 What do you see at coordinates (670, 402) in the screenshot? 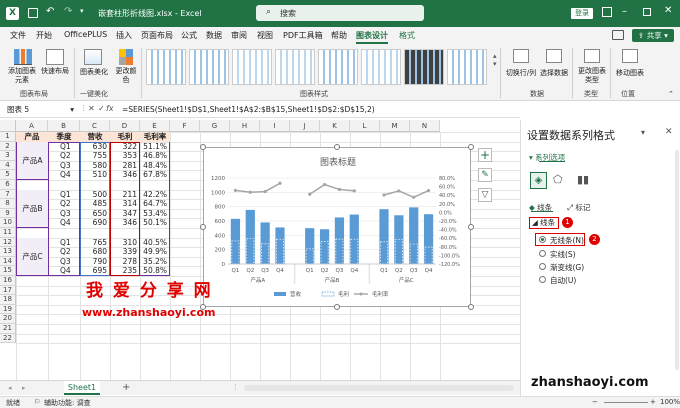
I see `zoom-level: 100%` at bounding box center [670, 402].